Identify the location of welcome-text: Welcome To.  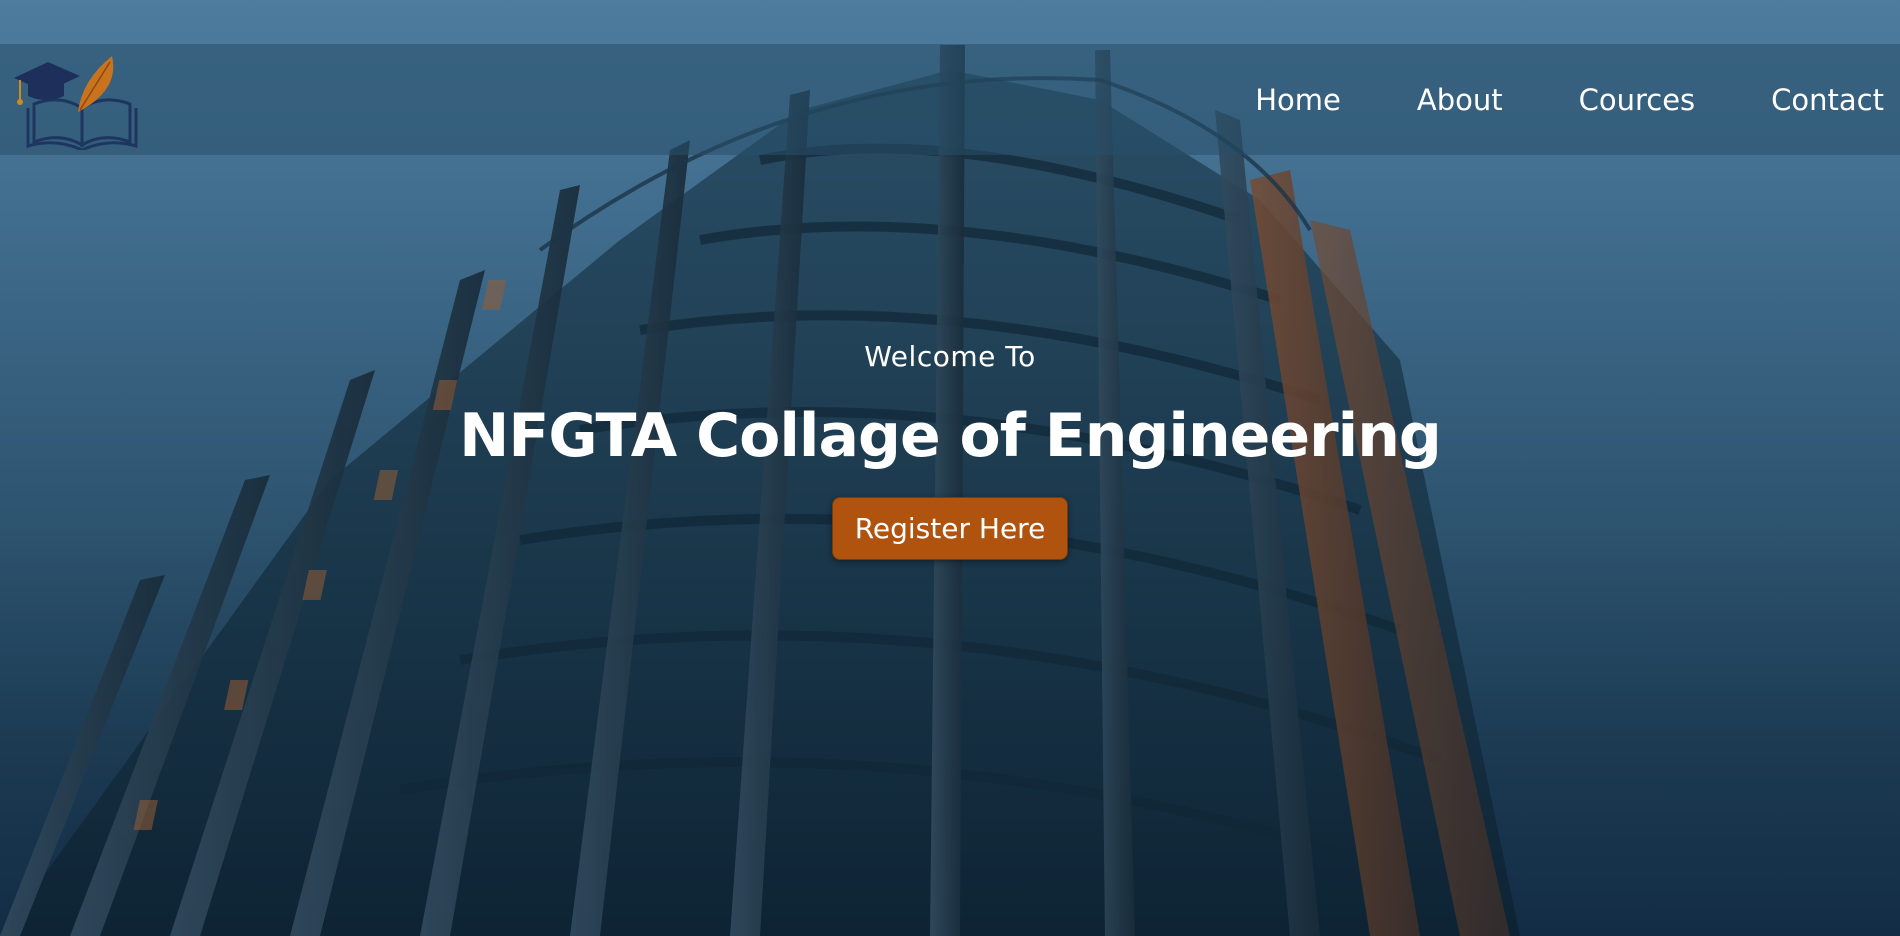
(950, 356).